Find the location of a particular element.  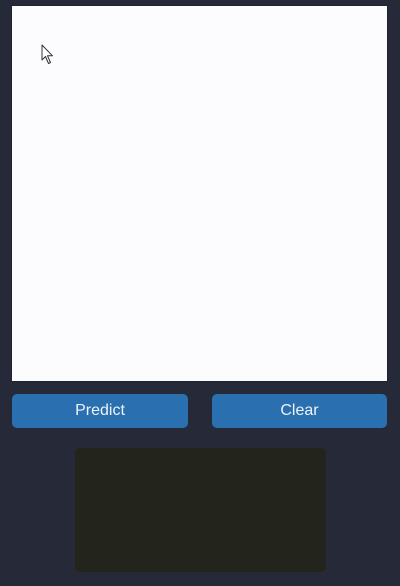

predict-button: Predict is located at coordinates (100, 411).